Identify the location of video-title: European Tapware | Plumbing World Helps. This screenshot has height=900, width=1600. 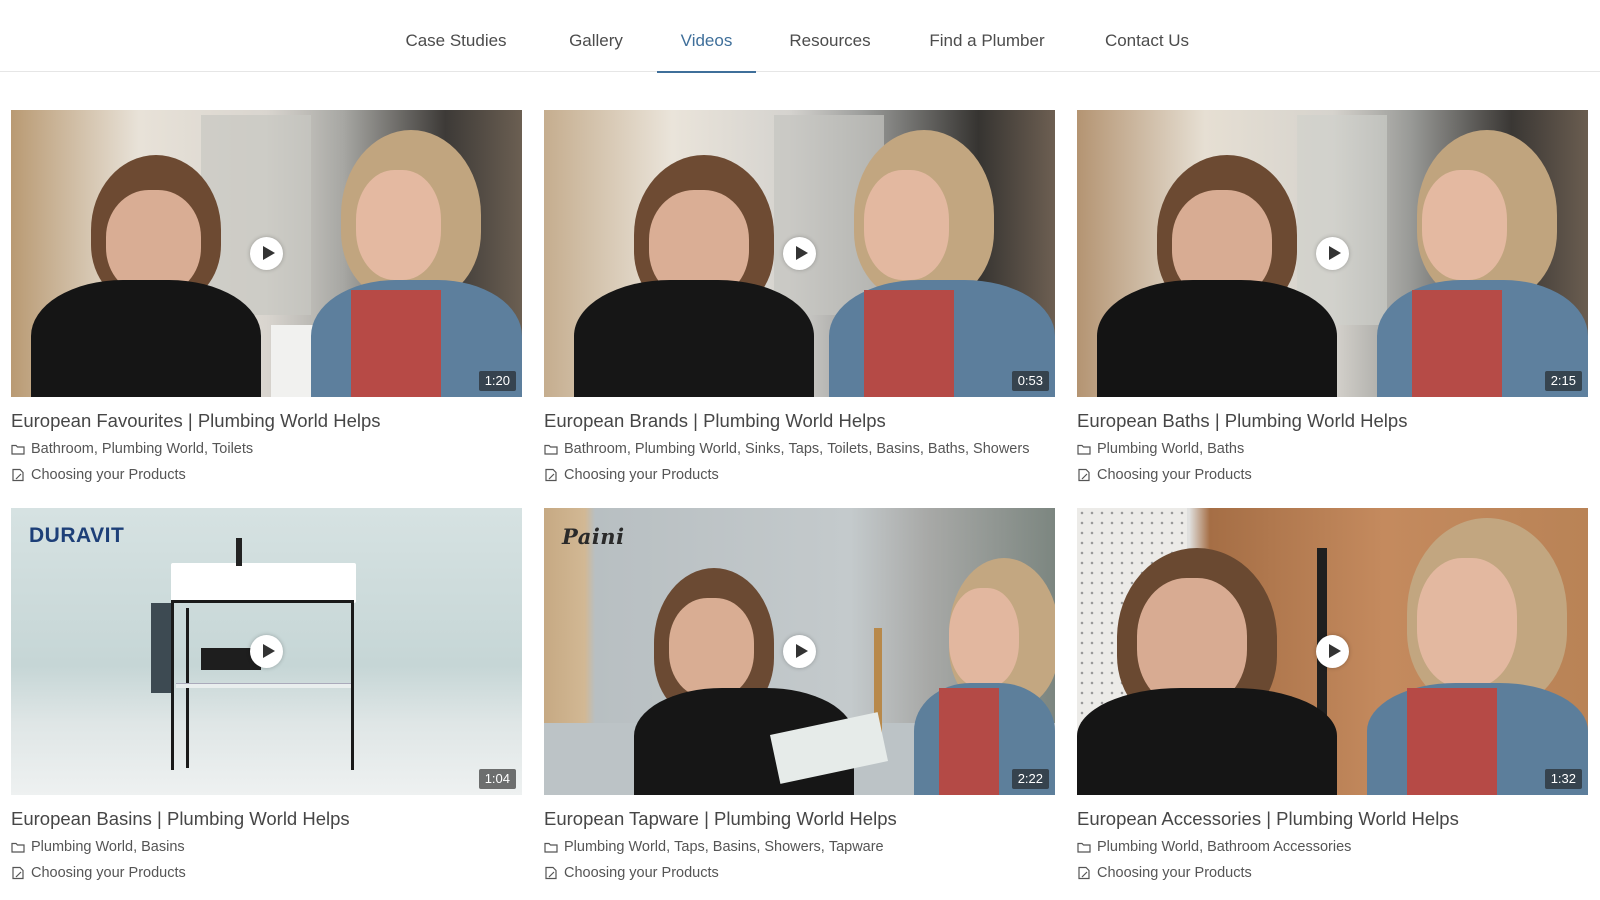
(799, 819).